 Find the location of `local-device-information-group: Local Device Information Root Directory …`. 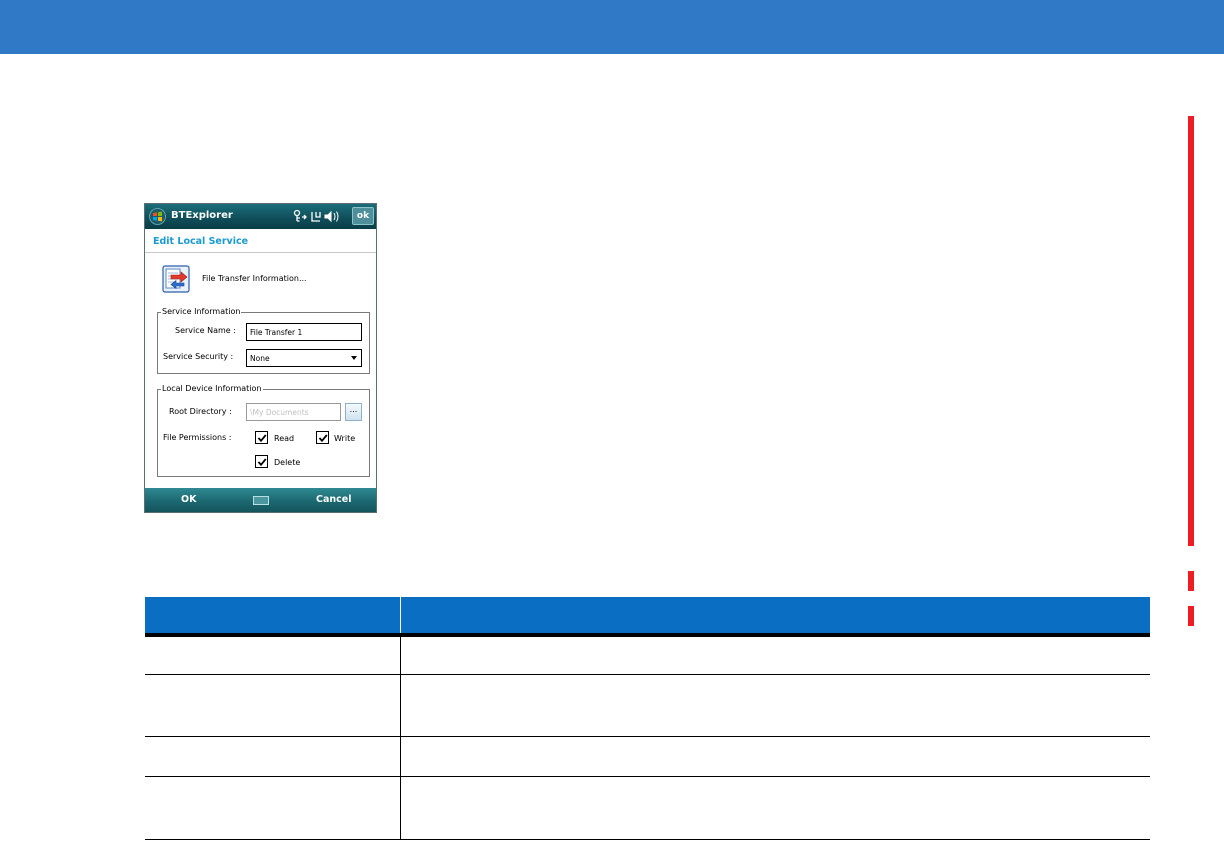

local-device-information-group: Local Device Information Root Directory … is located at coordinates (263, 430).